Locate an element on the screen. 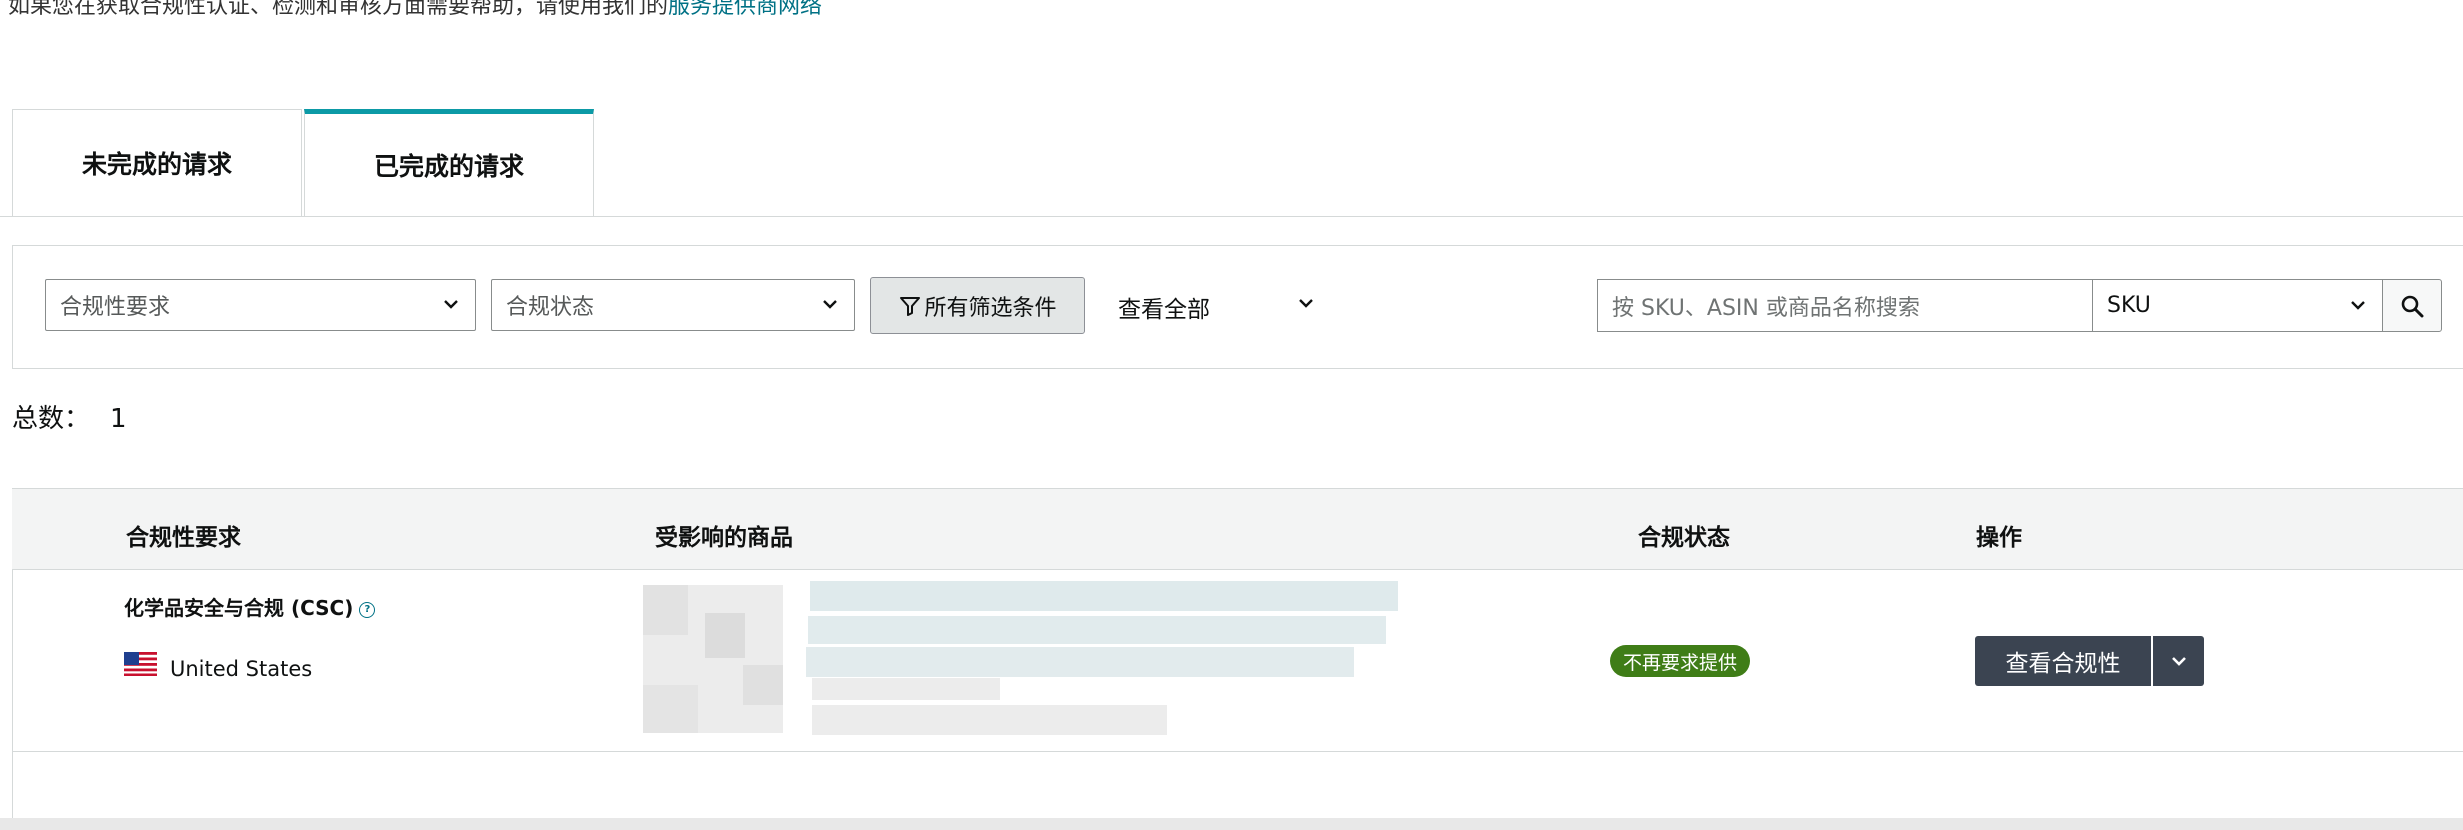  status-select: 合规状态 is located at coordinates (673, 305).